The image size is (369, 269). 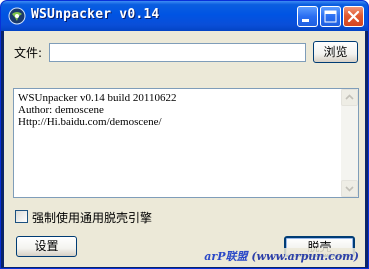 I want to click on maximize-icon, so click(x=330, y=16).